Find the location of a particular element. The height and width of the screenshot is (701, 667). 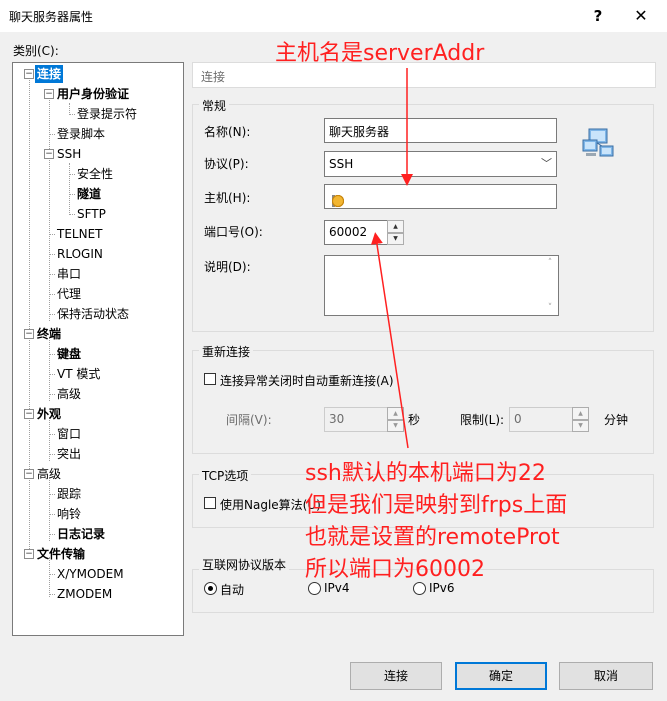

window-title: 聊天服务器属性 is located at coordinates (51, 17).